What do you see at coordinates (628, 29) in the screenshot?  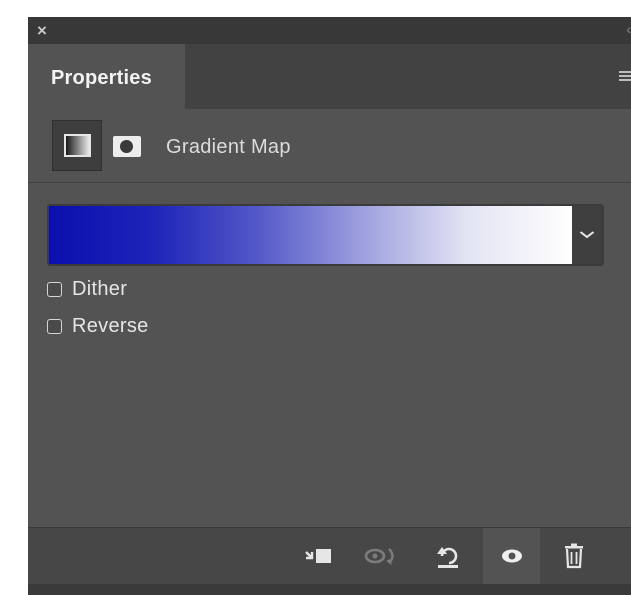 I see `collapse-panel-icon: ‹` at bounding box center [628, 29].